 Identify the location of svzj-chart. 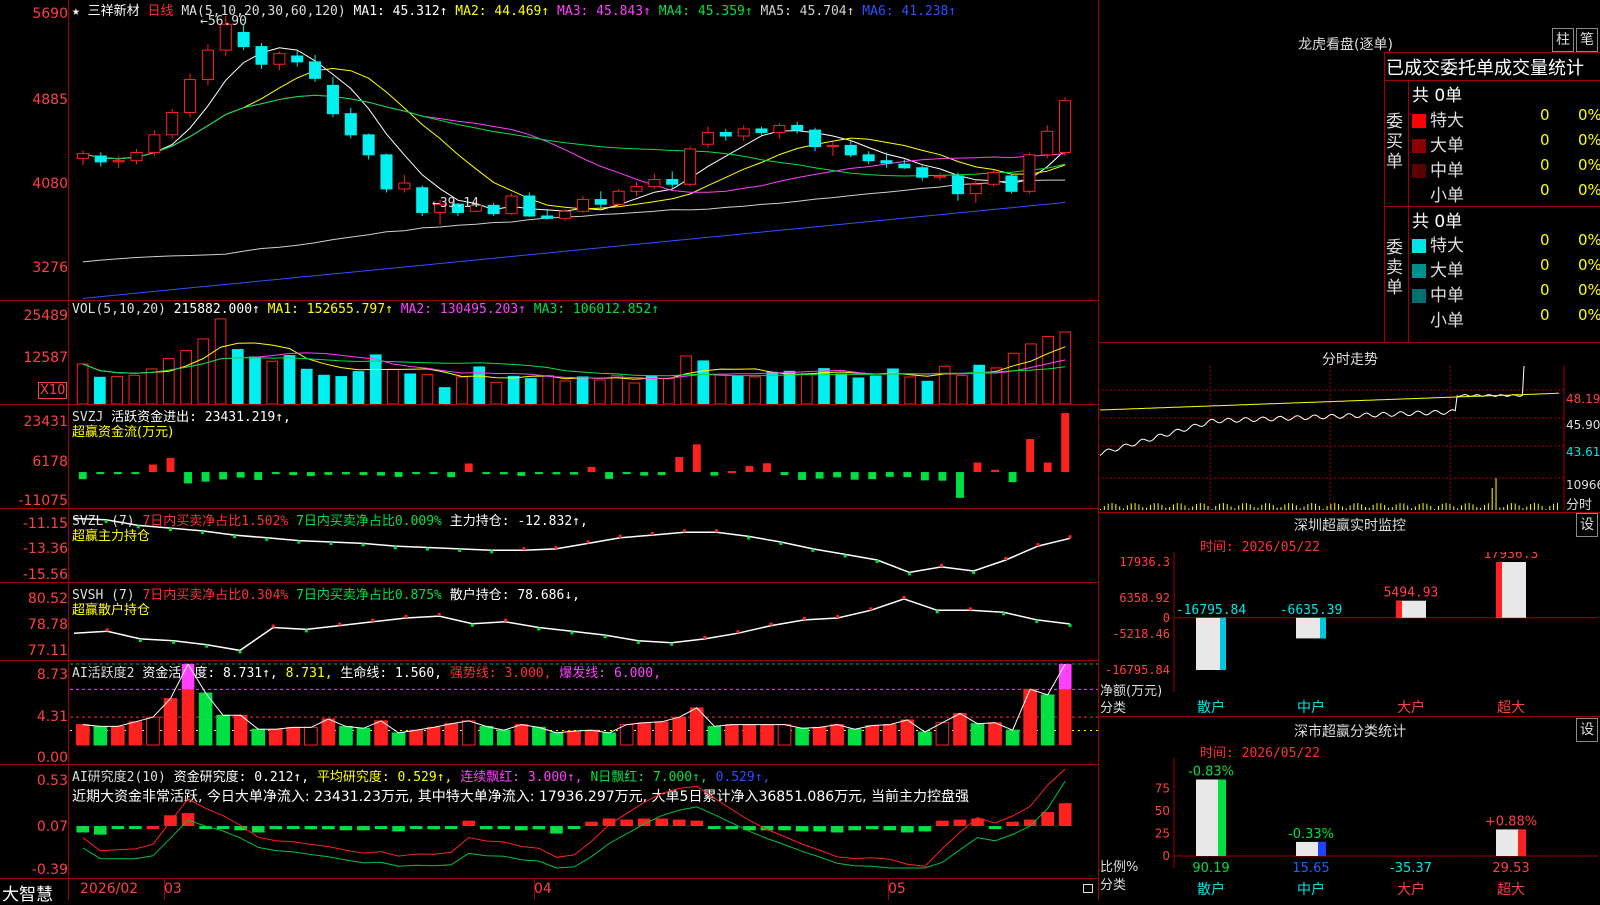
(584, 456).